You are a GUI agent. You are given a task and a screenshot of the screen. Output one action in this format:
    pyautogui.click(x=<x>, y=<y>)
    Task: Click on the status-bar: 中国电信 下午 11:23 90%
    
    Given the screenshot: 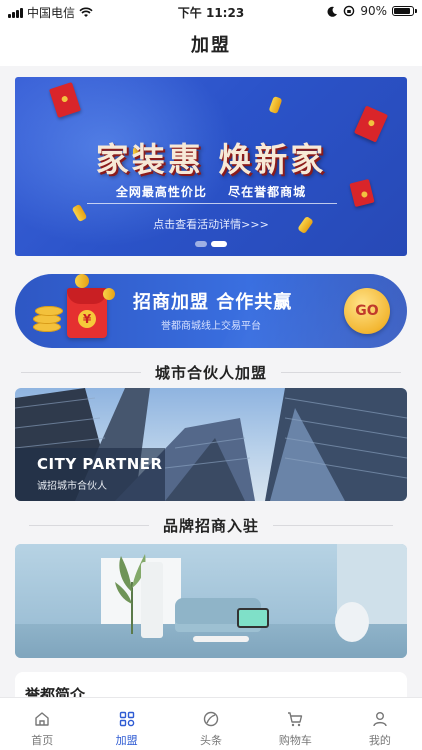 What is the action you would take?
    pyautogui.click(x=211, y=11)
    